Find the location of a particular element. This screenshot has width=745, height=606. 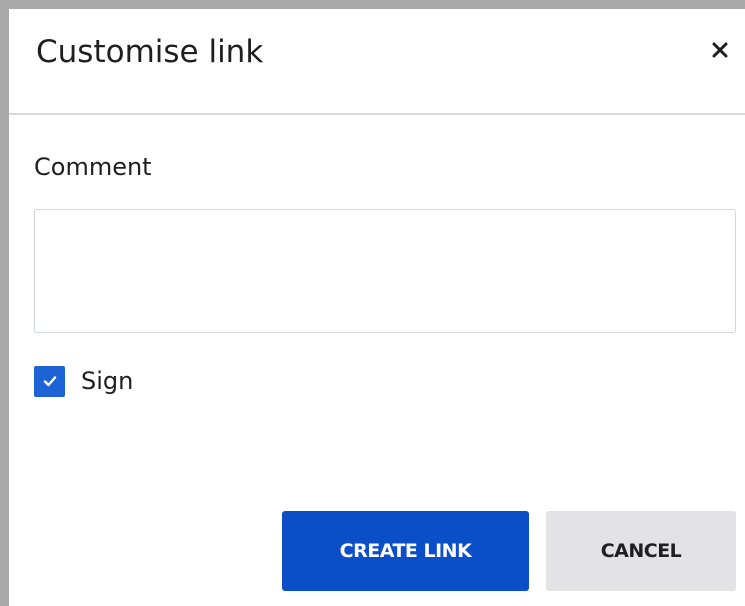

dialog-title: Customise link is located at coordinates (150, 52).